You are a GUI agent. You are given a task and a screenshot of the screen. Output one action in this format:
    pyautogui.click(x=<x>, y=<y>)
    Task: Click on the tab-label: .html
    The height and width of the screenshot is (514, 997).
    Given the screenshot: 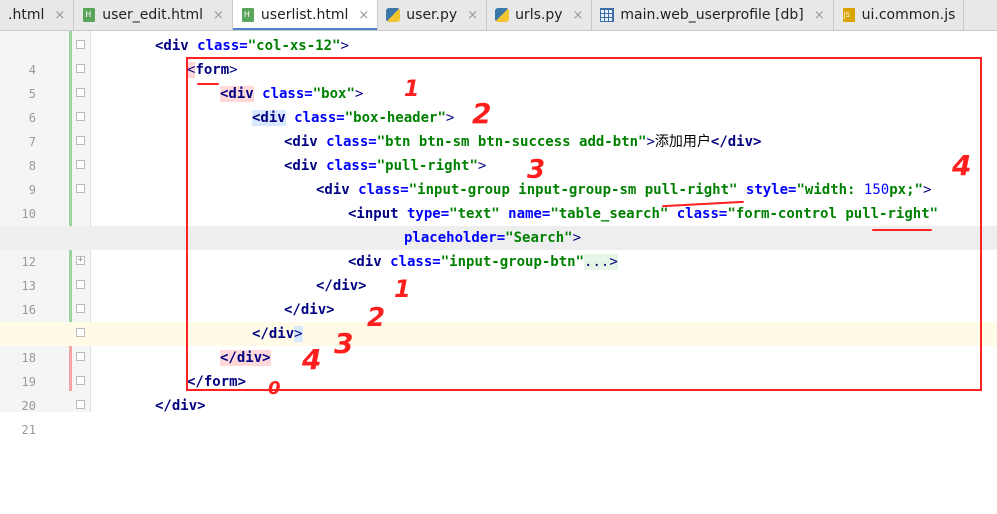 What is the action you would take?
    pyautogui.click(x=26, y=15)
    